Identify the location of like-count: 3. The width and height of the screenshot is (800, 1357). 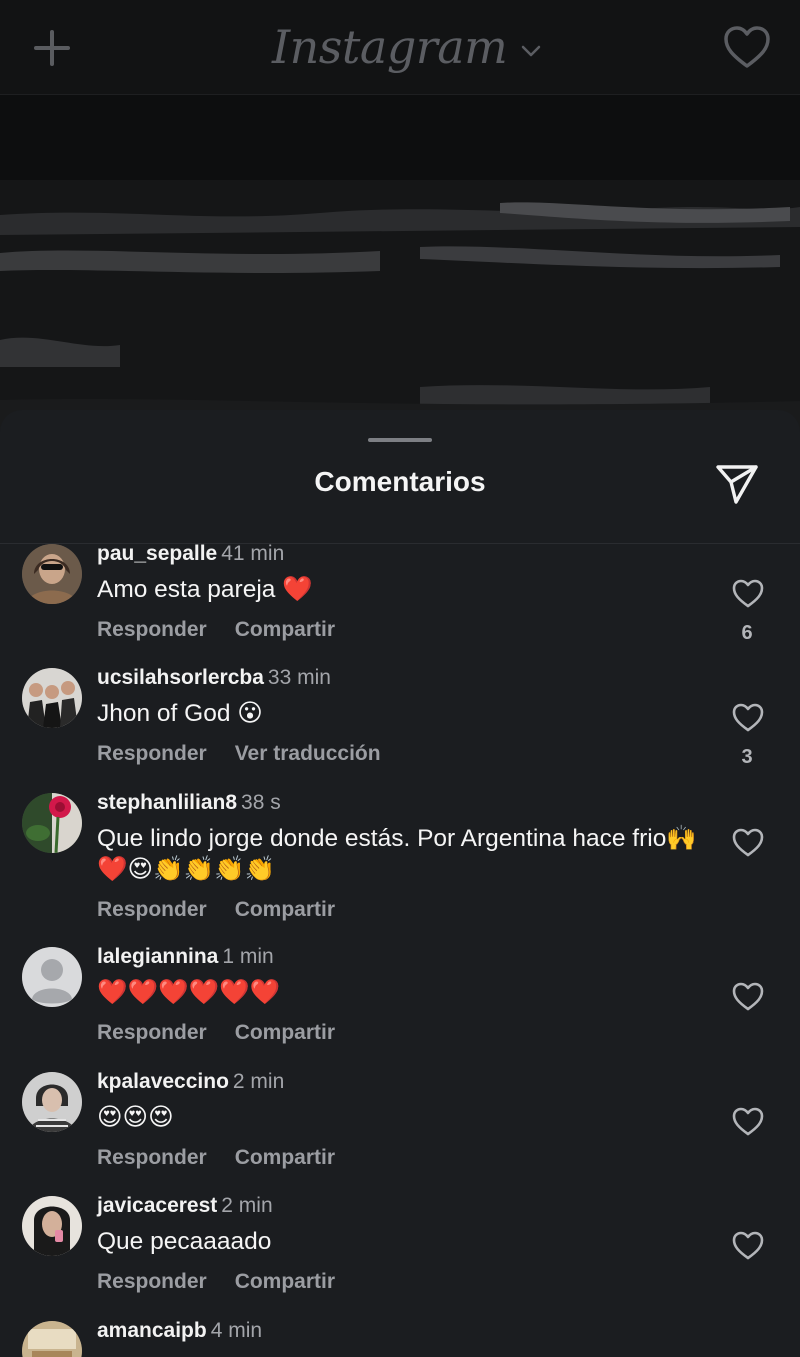
(747, 757).